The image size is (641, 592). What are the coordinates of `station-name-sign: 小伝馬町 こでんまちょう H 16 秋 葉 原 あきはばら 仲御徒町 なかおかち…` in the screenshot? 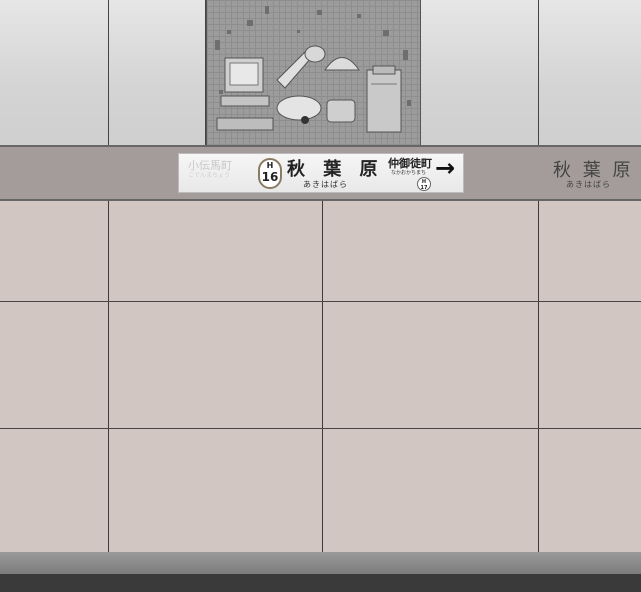 It's located at (321, 173).